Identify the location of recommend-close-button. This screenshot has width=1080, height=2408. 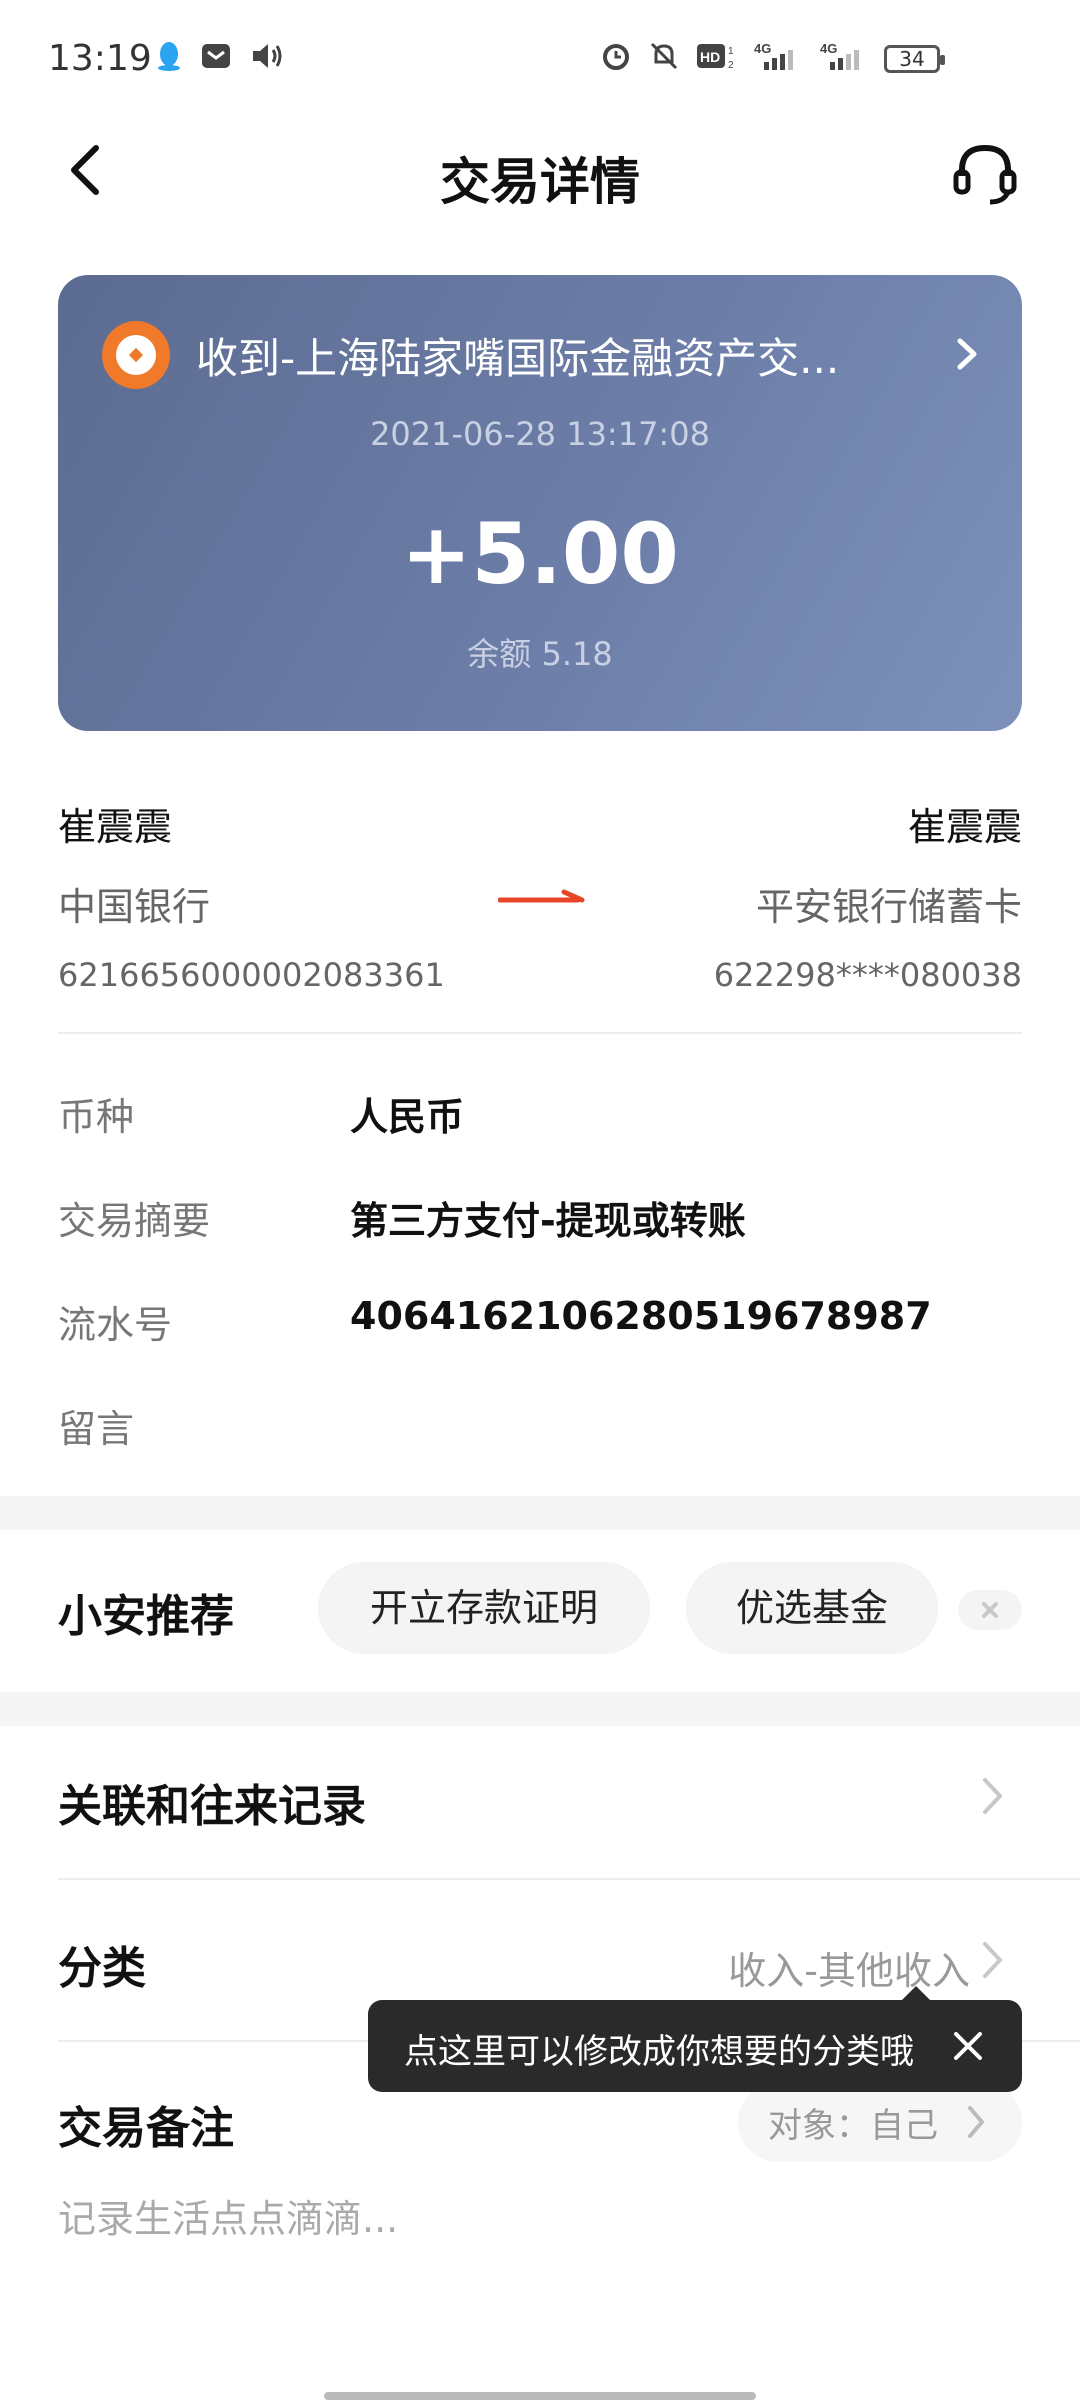
(990, 1610).